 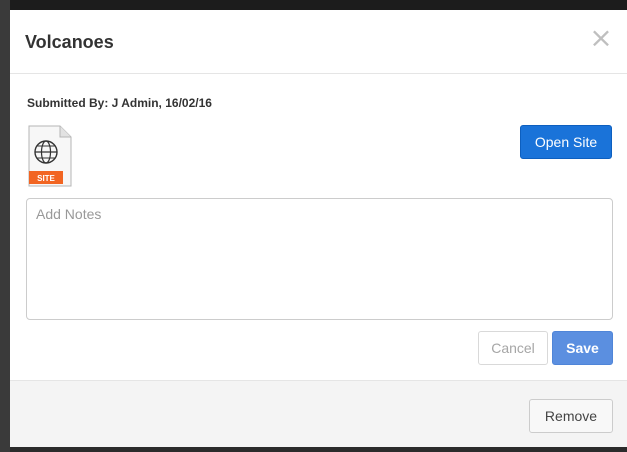 I want to click on submitted-by-text: Submitted By: J Admin, 16/02/16, so click(x=119, y=103).